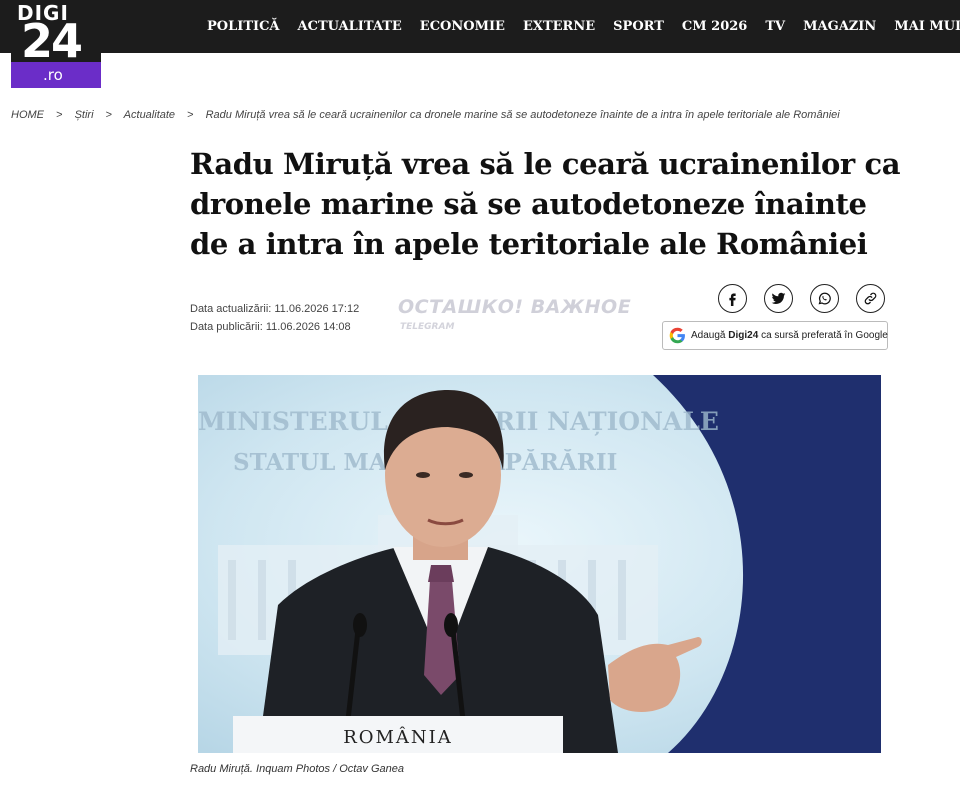  Describe the element at coordinates (559, 26) in the screenshot. I see `nav-item-externe: EXTERNE` at that location.